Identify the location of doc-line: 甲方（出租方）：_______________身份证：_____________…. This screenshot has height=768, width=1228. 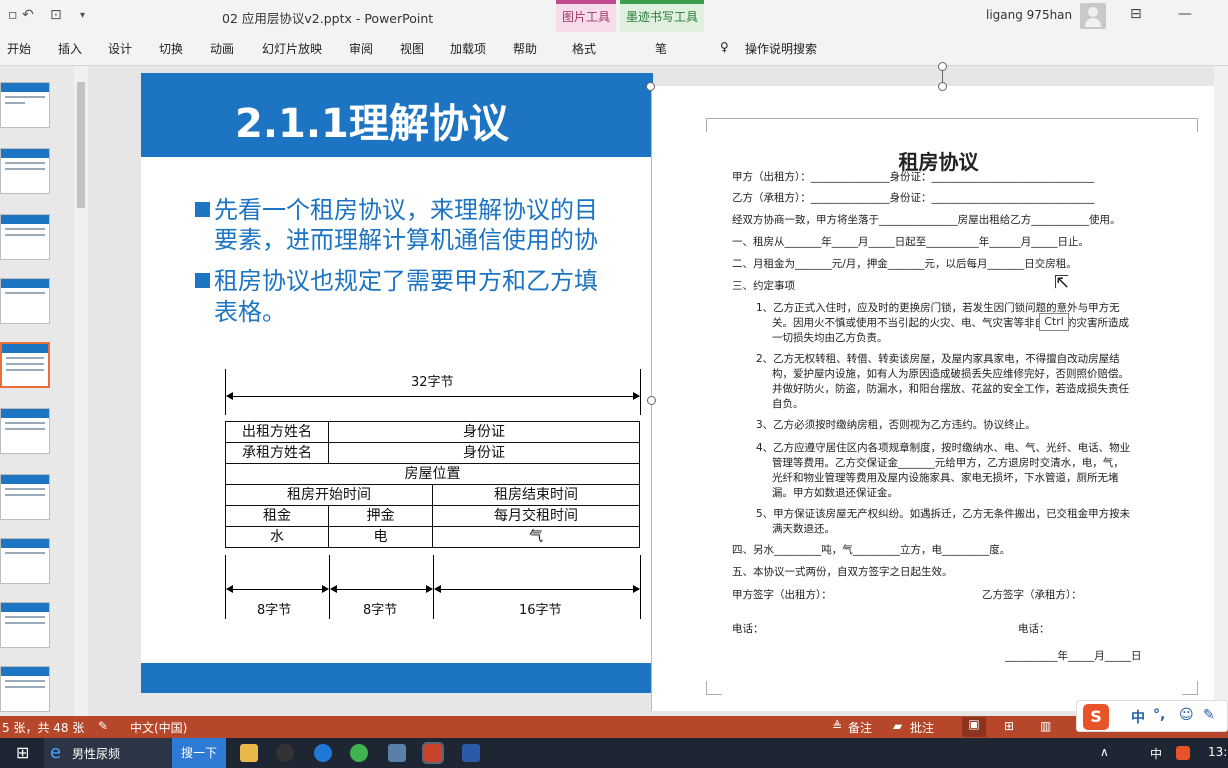
(913, 177).